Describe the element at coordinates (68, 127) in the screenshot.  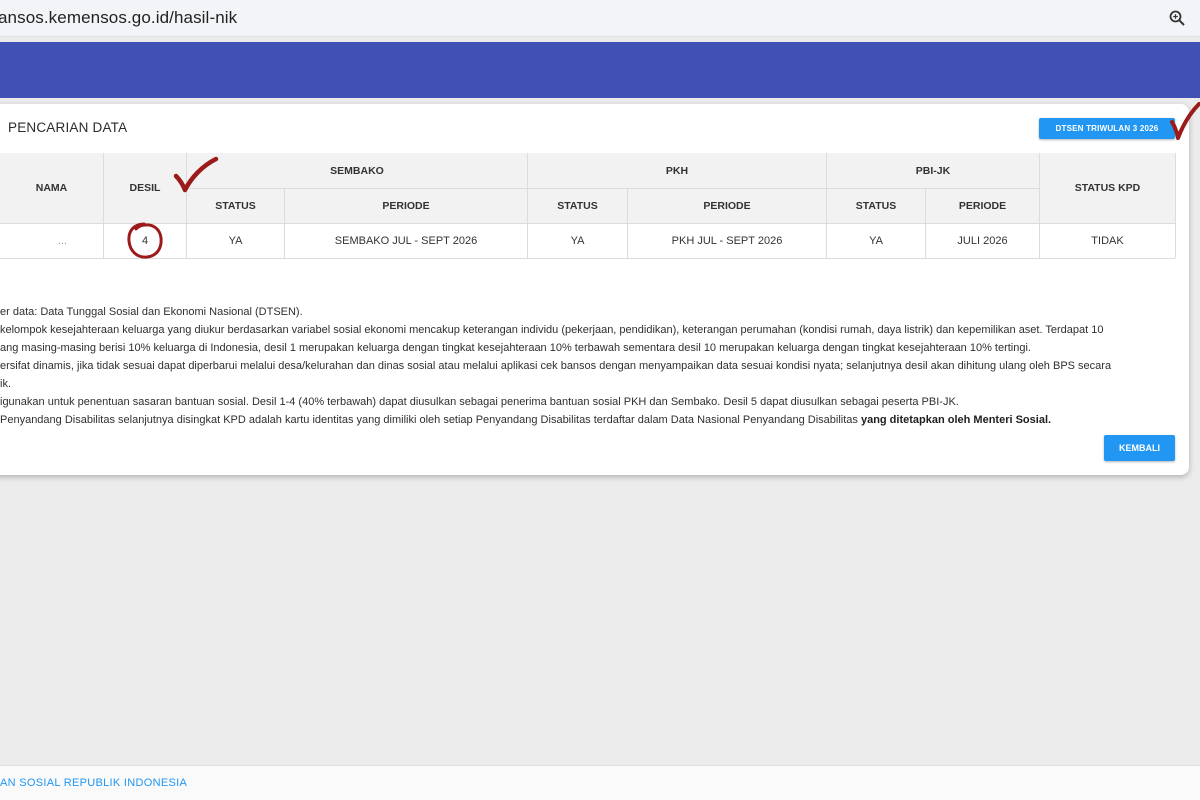
I see `page-title: PENCARIAN DATA` at that location.